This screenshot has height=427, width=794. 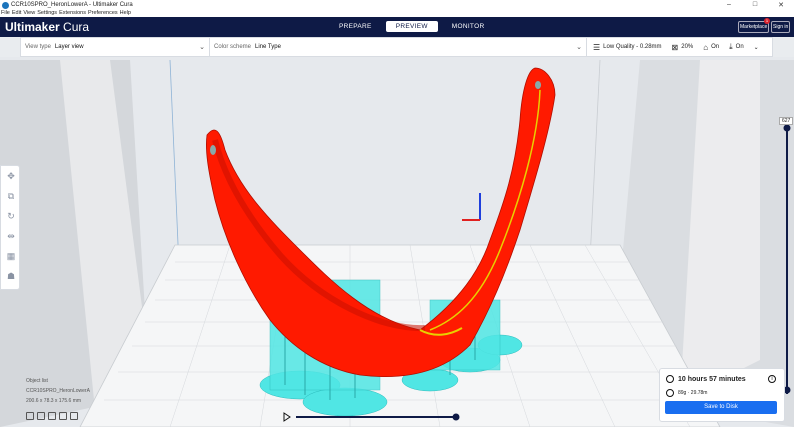 I want to click on color-scheme-label: Color scheme, so click(x=233, y=47).